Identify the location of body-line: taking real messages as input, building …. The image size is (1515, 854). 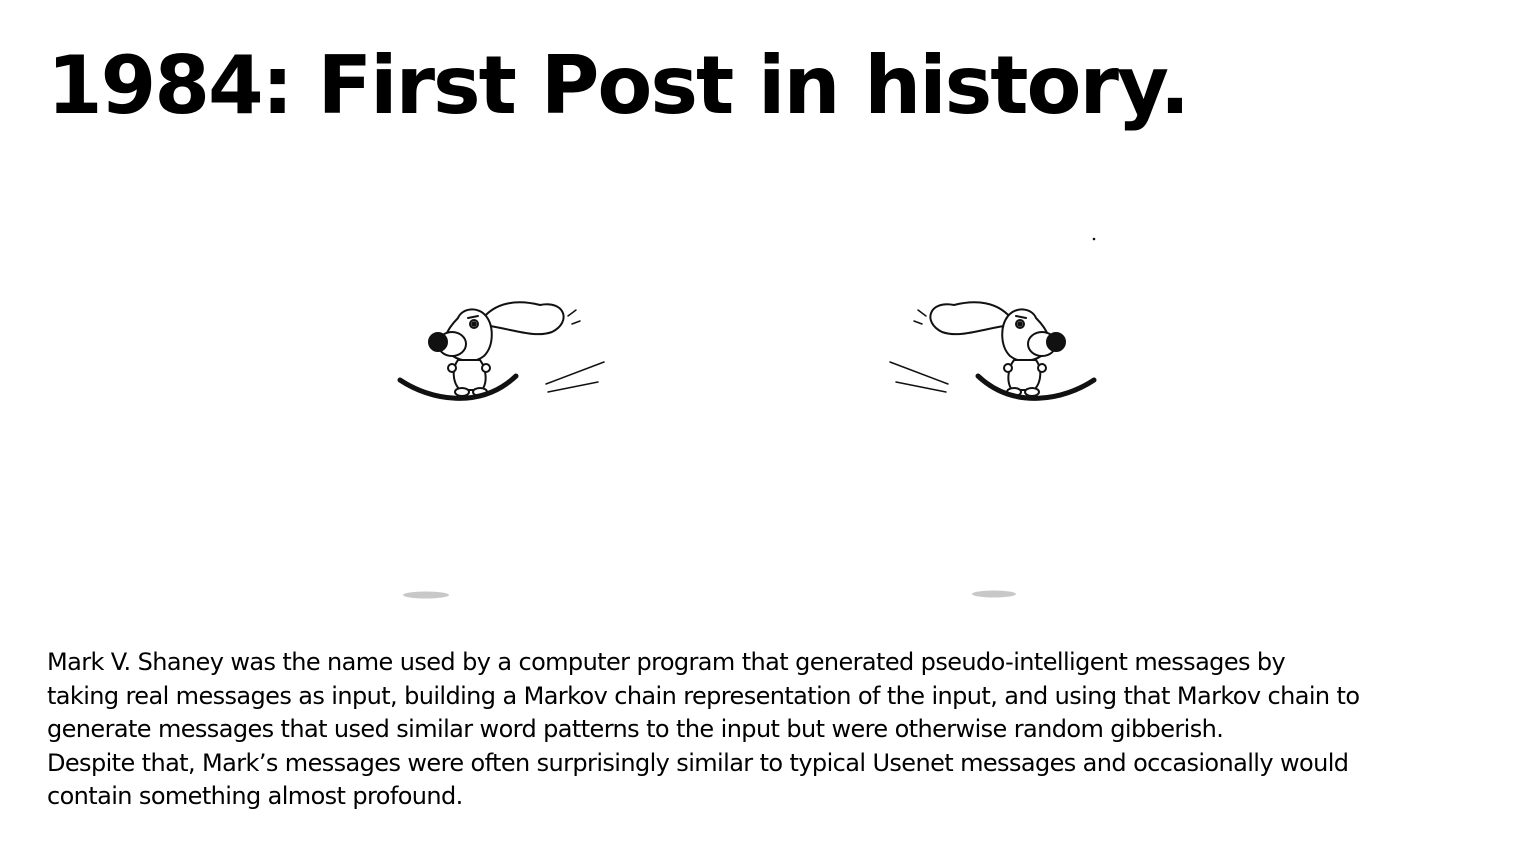
(703, 695).